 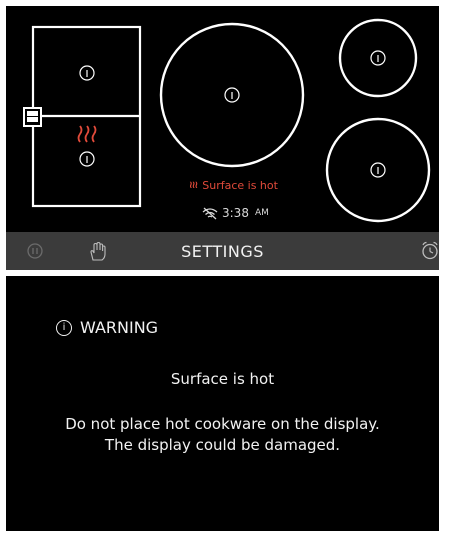 I want to click on surface-status-text: Surface is hot, so click(x=240, y=185).